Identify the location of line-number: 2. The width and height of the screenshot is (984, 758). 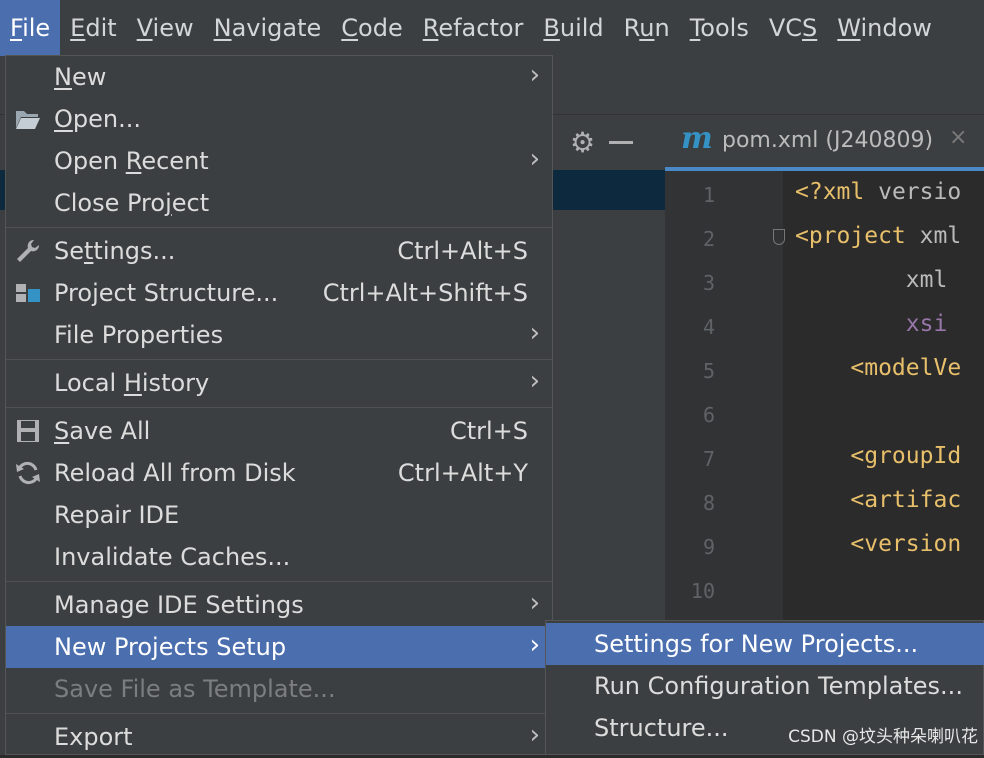
(708, 239).